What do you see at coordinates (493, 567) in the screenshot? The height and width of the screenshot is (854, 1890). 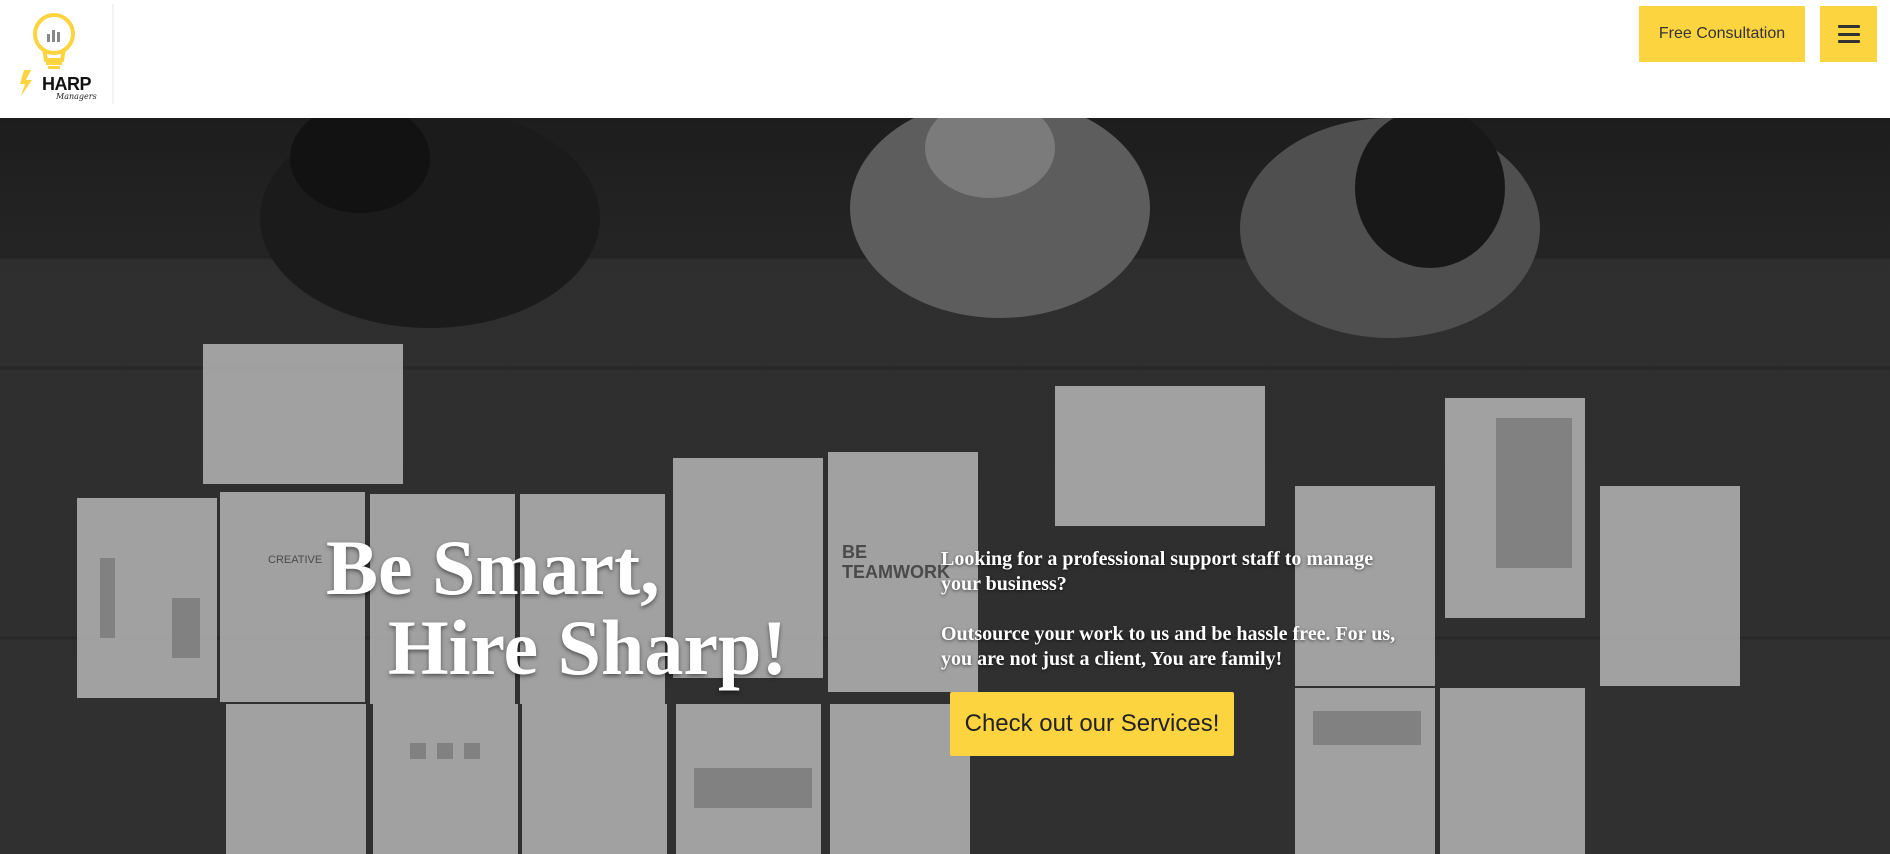 I see `headline-line-1: Be Smart,` at bounding box center [493, 567].